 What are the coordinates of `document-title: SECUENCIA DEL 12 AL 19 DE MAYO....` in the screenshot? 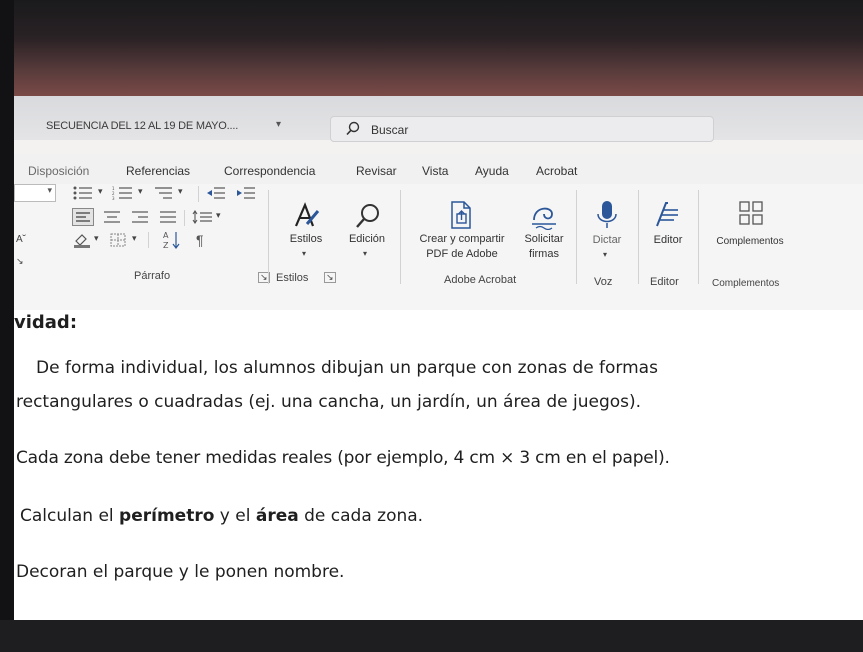 It's located at (142, 126).